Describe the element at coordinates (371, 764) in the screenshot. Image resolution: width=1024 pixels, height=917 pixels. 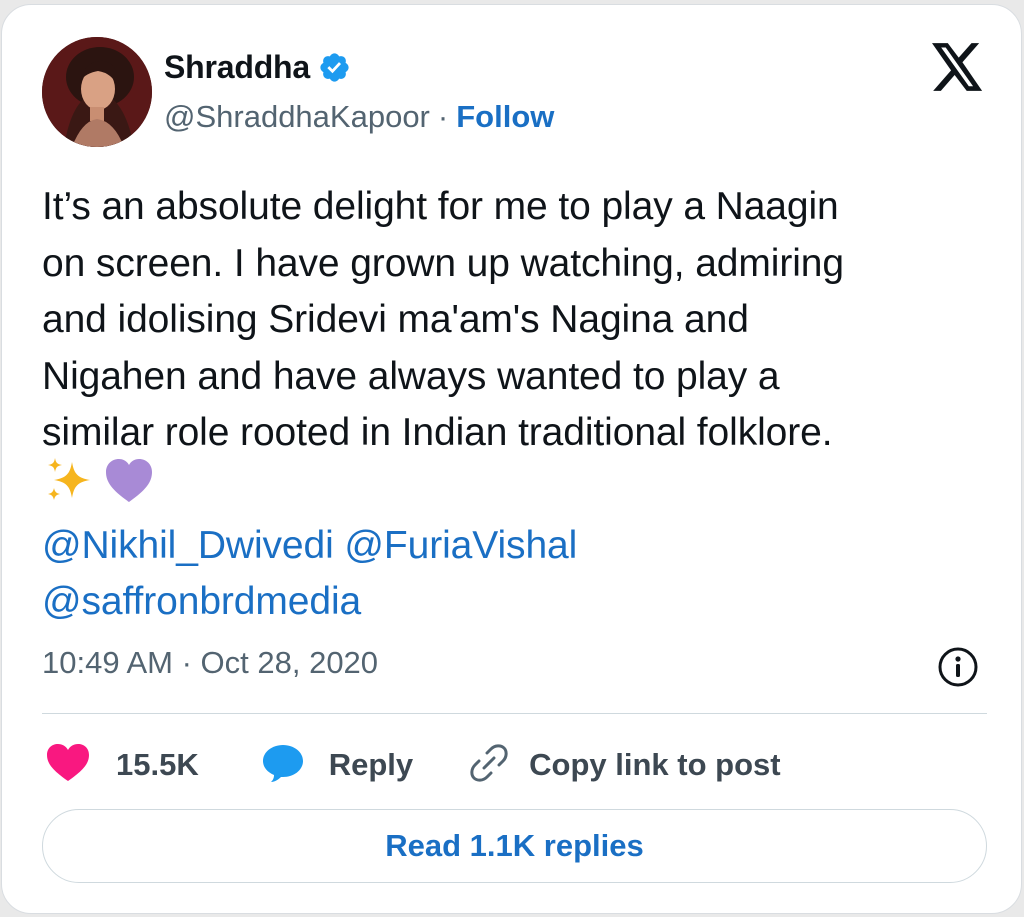
I see `reply-label: Reply` at that location.